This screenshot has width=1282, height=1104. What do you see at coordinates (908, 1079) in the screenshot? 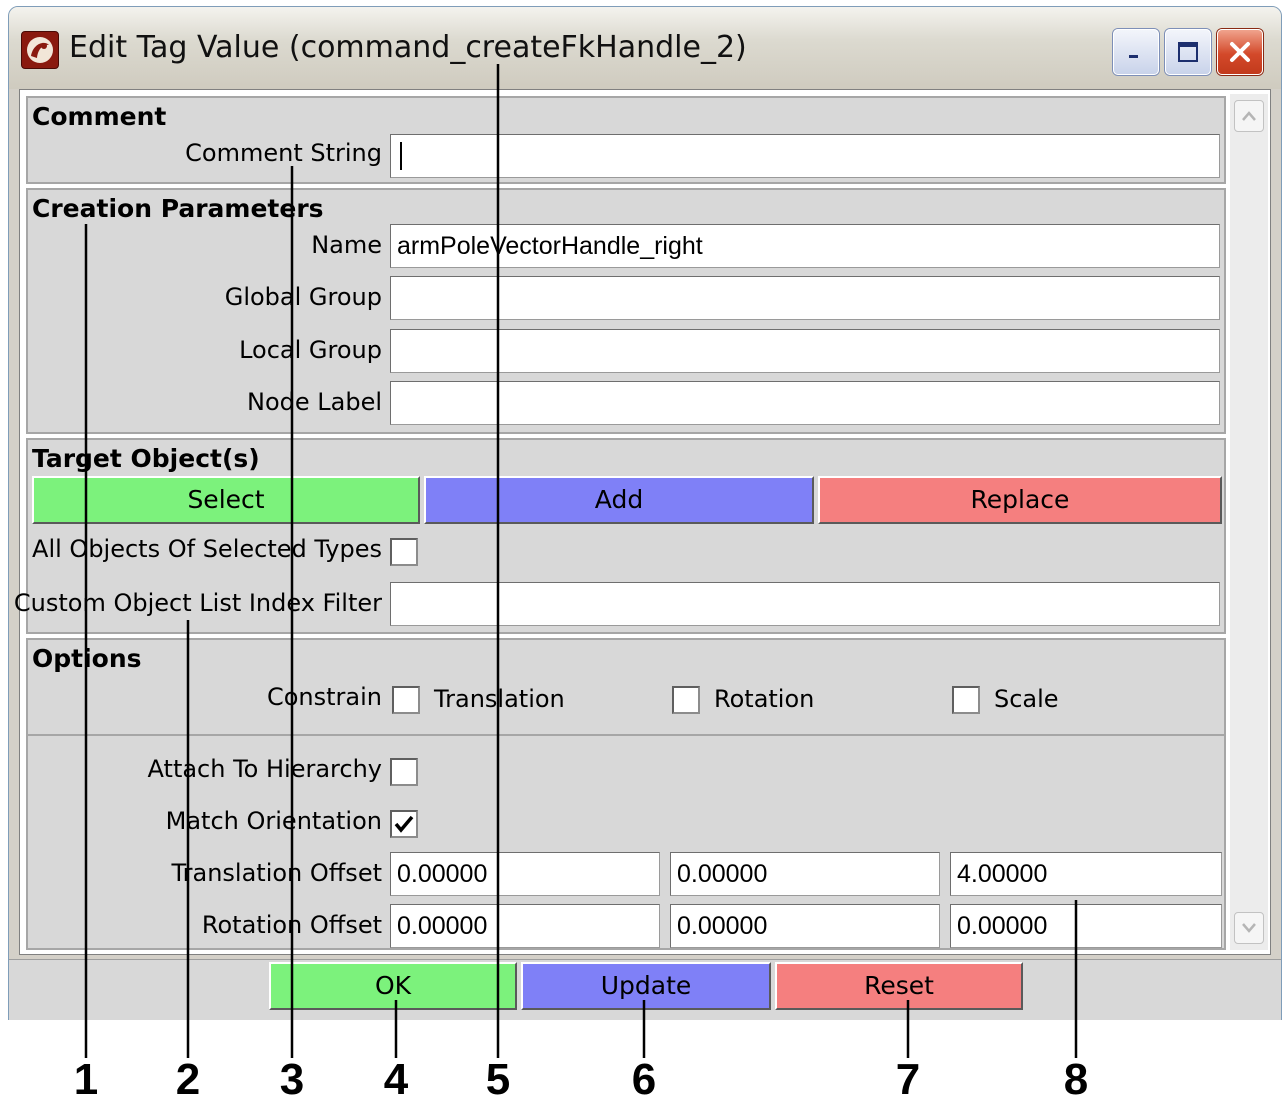
I see `callout-number-7: 7` at bounding box center [908, 1079].